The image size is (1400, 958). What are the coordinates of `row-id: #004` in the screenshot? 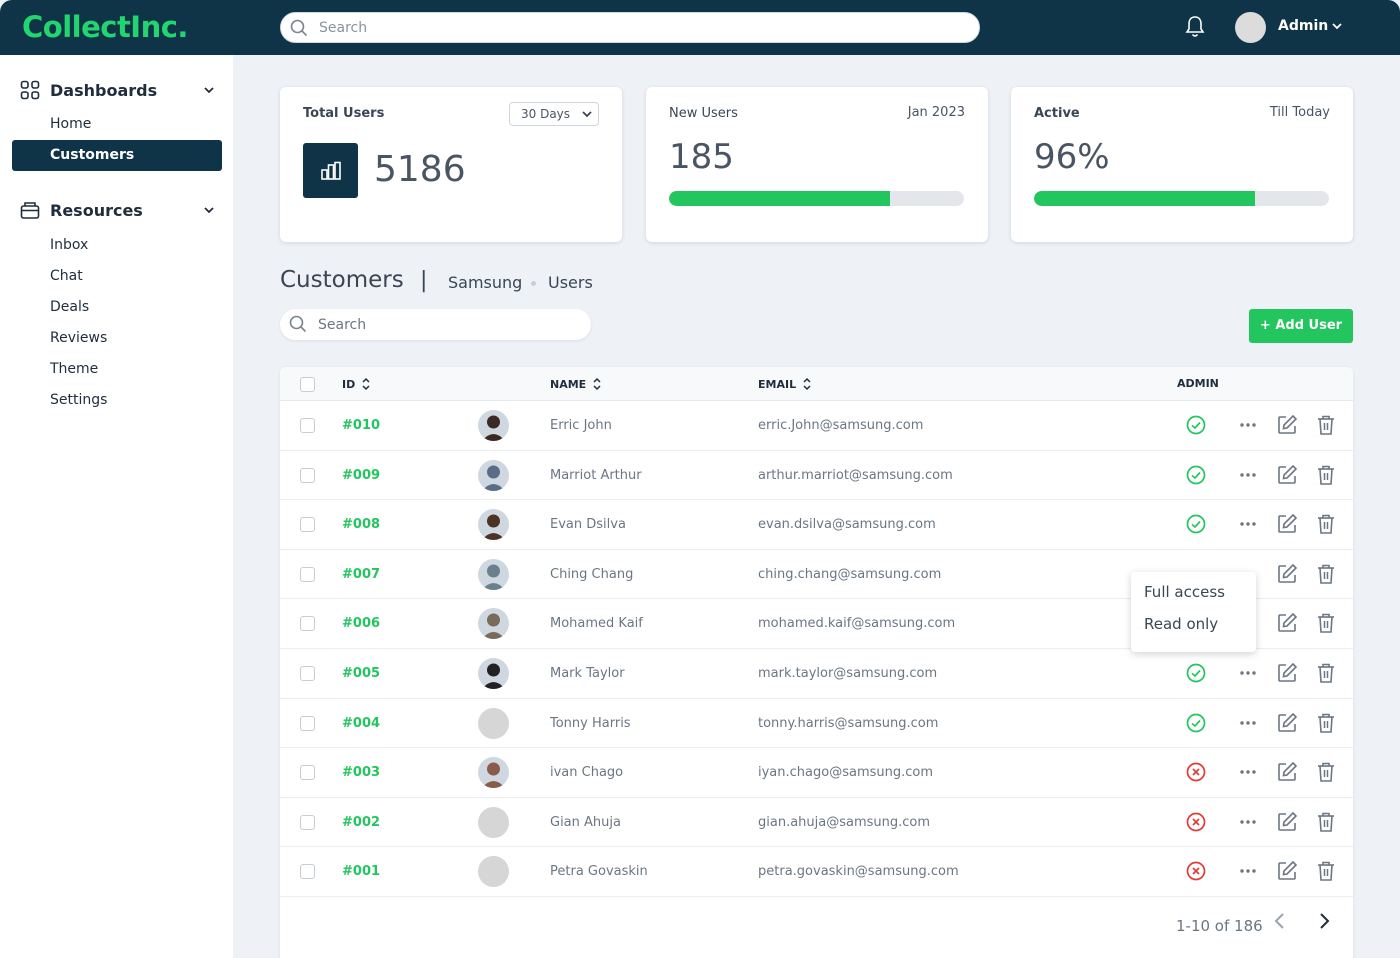 It's located at (361, 723).